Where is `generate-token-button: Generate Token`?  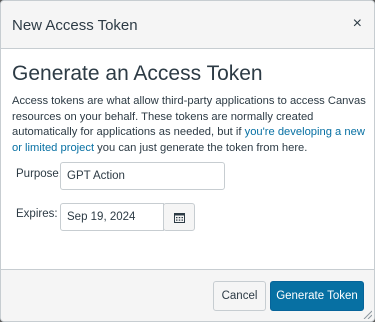 generate-token-button: Generate Token is located at coordinates (317, 296).